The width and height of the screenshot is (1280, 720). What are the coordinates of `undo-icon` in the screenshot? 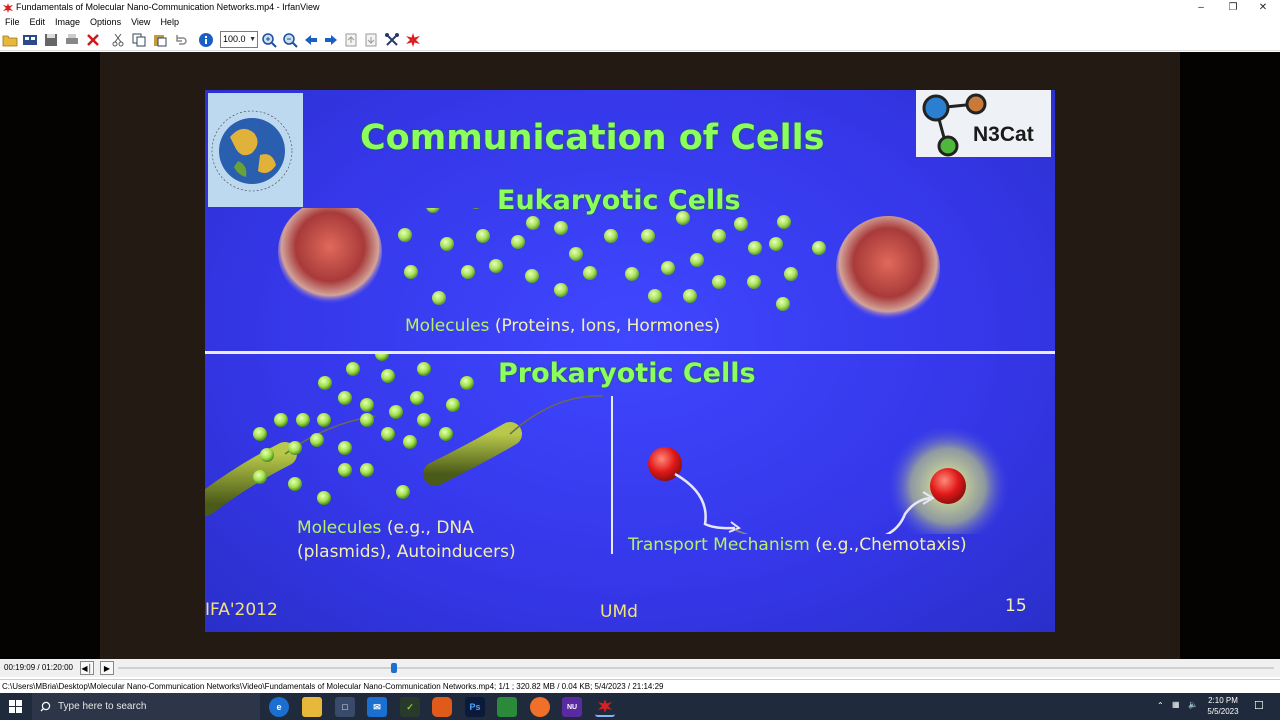 It's located at (181, 40).